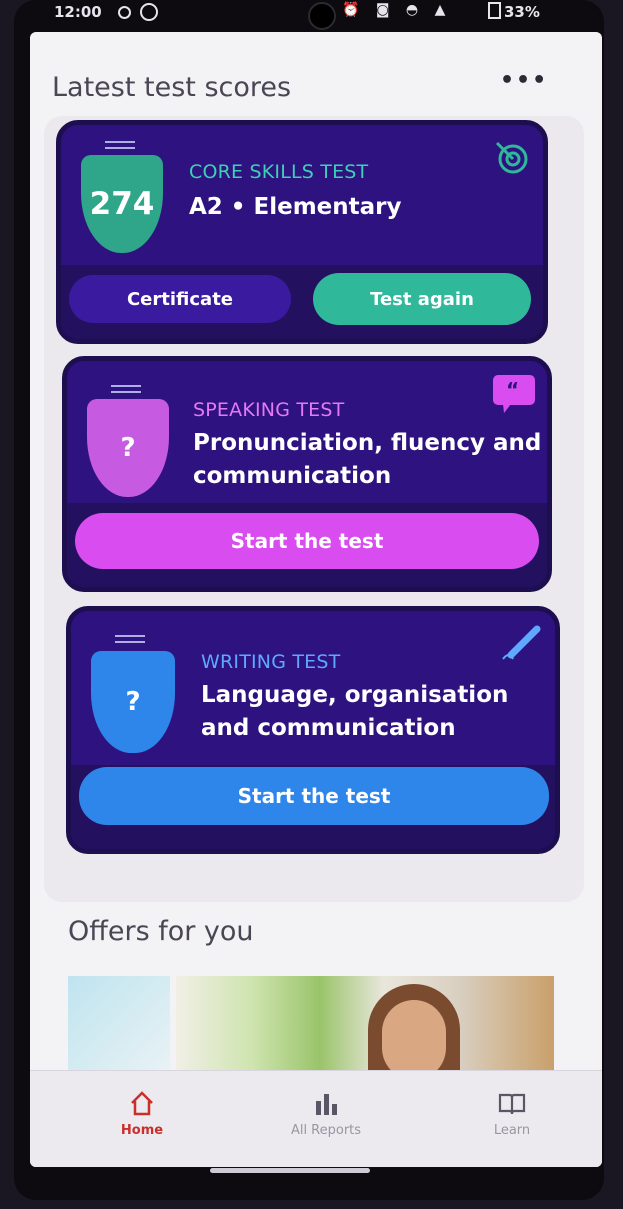 This screenshot has width=623, height=1209. What do you see at coordinates (269, 410) in the screenshot?
I see `speaking-test-label: SPEAKING TEST` at bounding box center [269, 410].